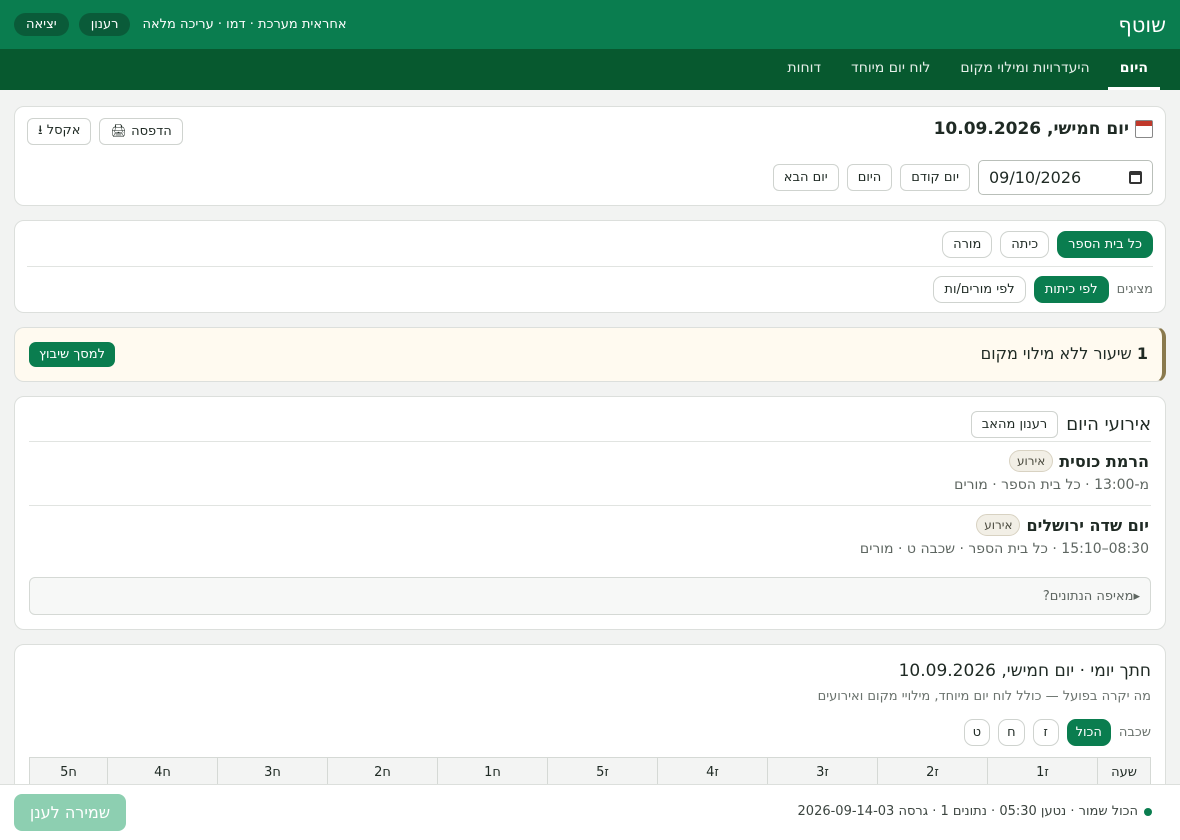  Describe the element at coordinates (1035, 177) in the screenshot. I see `date-input-value: 09/10/2026` at that location.